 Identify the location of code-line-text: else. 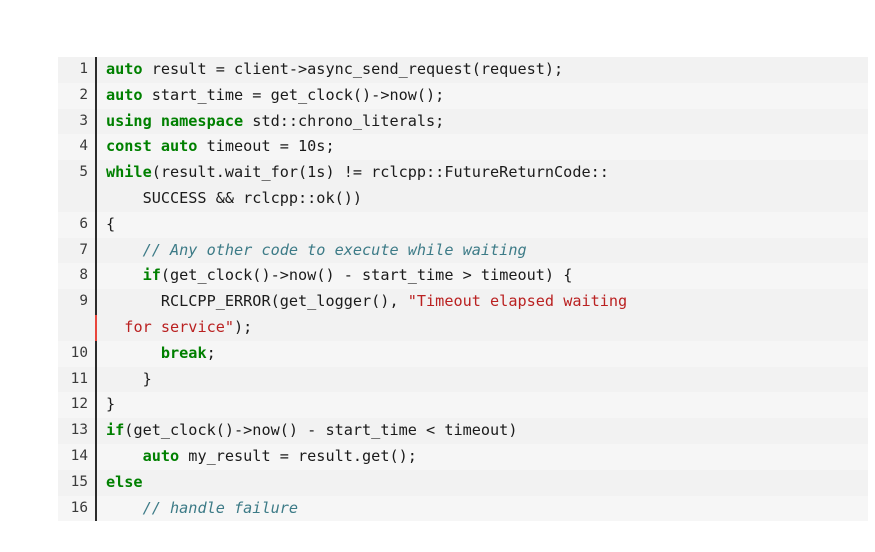
(482, 483).